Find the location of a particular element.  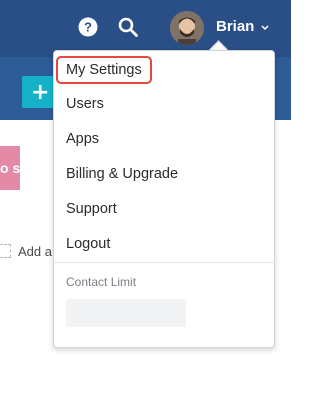

add-item-text: Add a is located at coordinates (35, 251).